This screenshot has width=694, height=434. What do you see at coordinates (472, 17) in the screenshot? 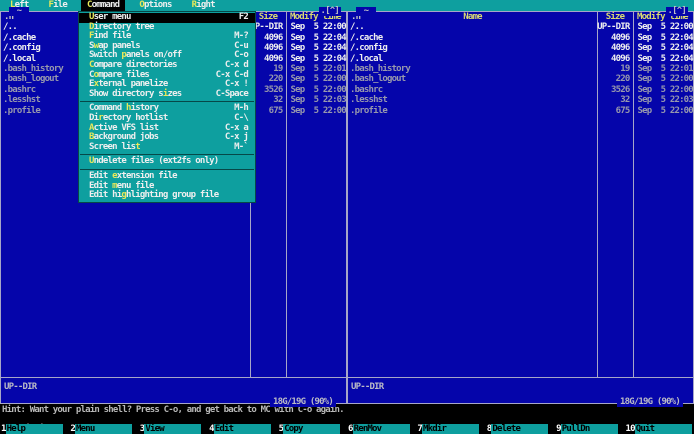
I see `column-header-name: Name` at bounding box center [472, 17].